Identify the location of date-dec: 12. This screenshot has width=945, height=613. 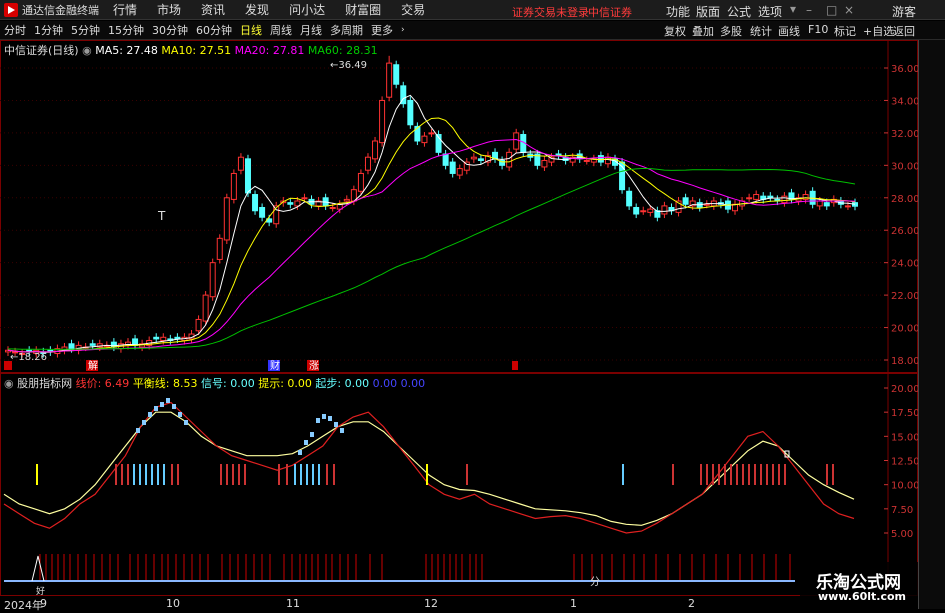
(431, 603).